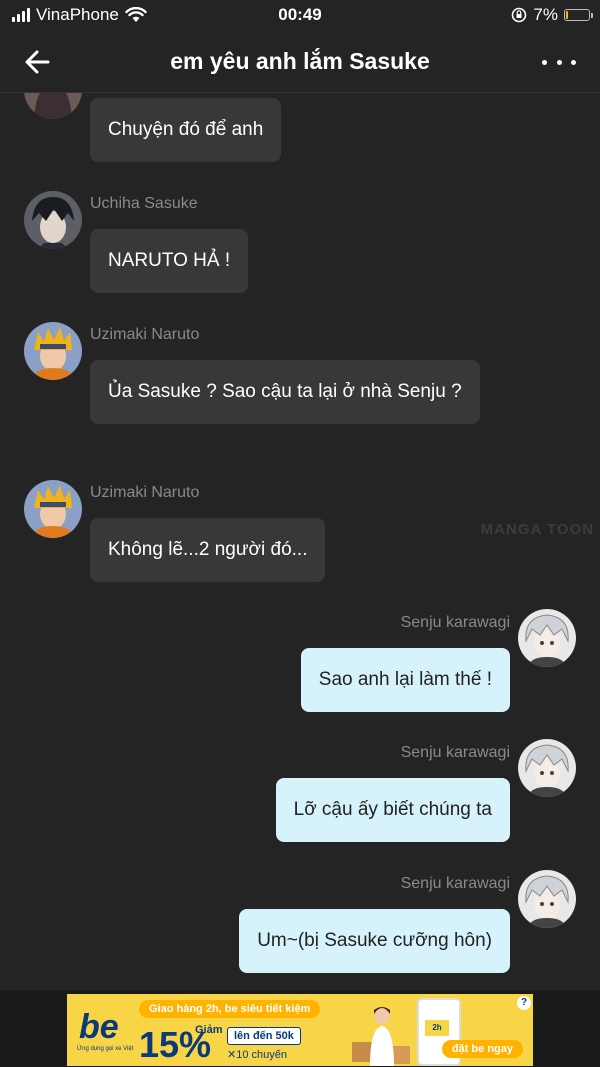  Describe the element at coordinates (53, 220) in the screenshot. I see `sasuke-avatar` at that location.